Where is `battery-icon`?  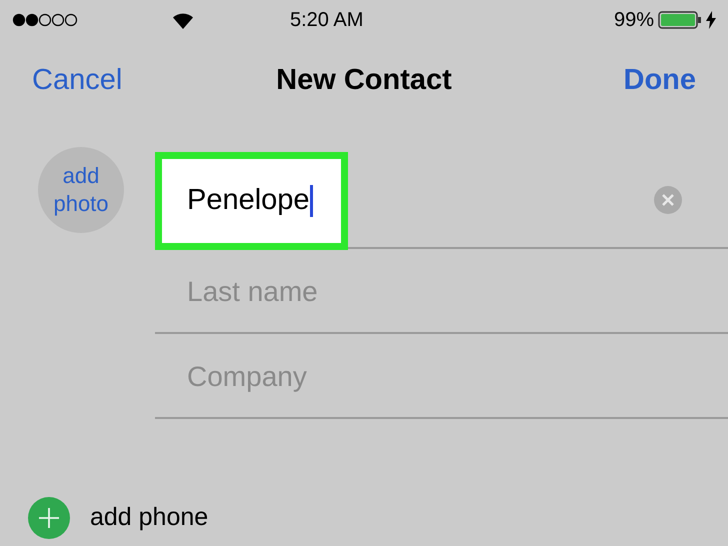 battery-icon is located at coordinates (680, 20).